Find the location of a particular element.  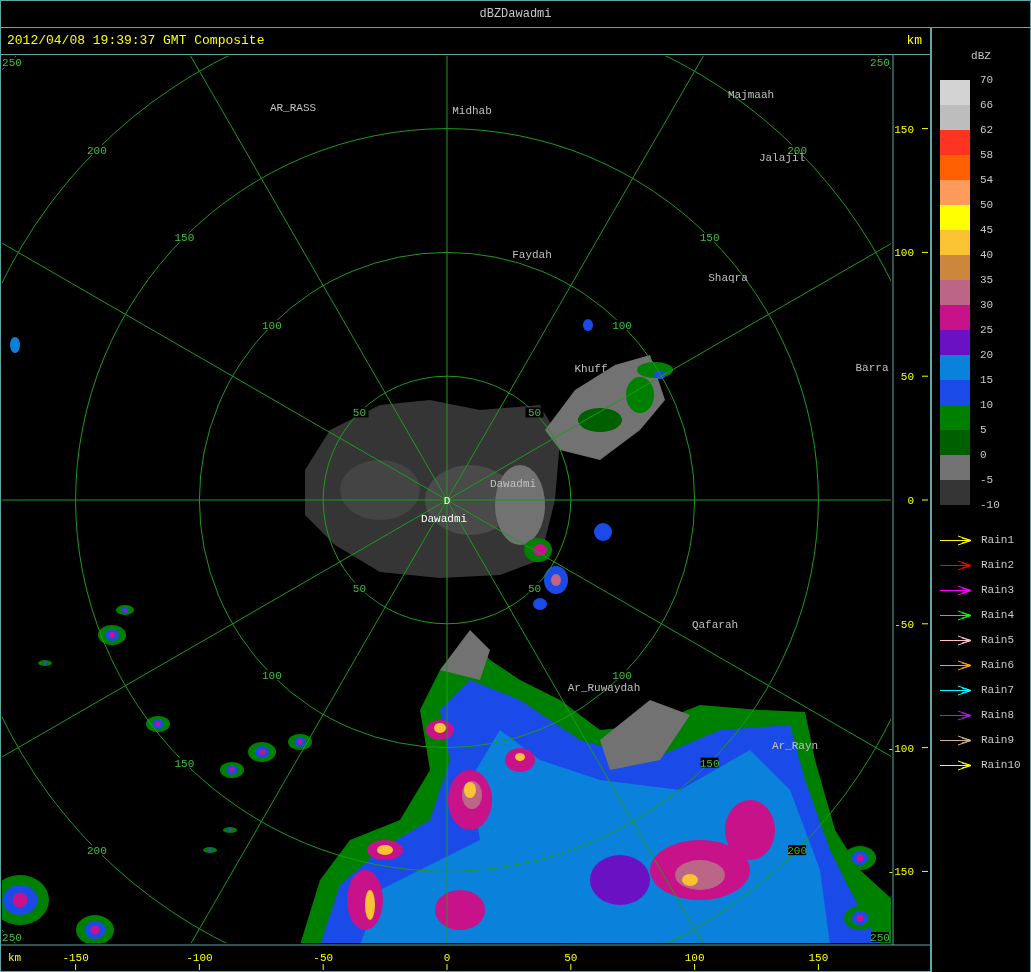

place-label: Khuff is located at coordinates (591, 369).